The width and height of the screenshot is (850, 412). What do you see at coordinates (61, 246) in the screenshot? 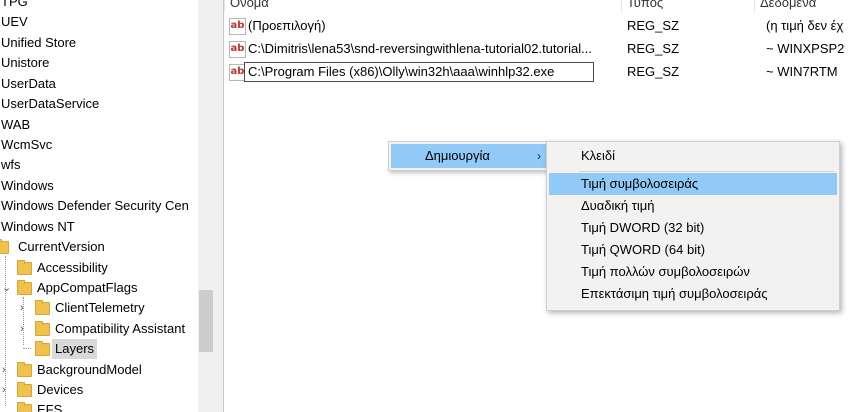
I see `tree-item-label: CurrentVersion` at bounding box center [61, 246].